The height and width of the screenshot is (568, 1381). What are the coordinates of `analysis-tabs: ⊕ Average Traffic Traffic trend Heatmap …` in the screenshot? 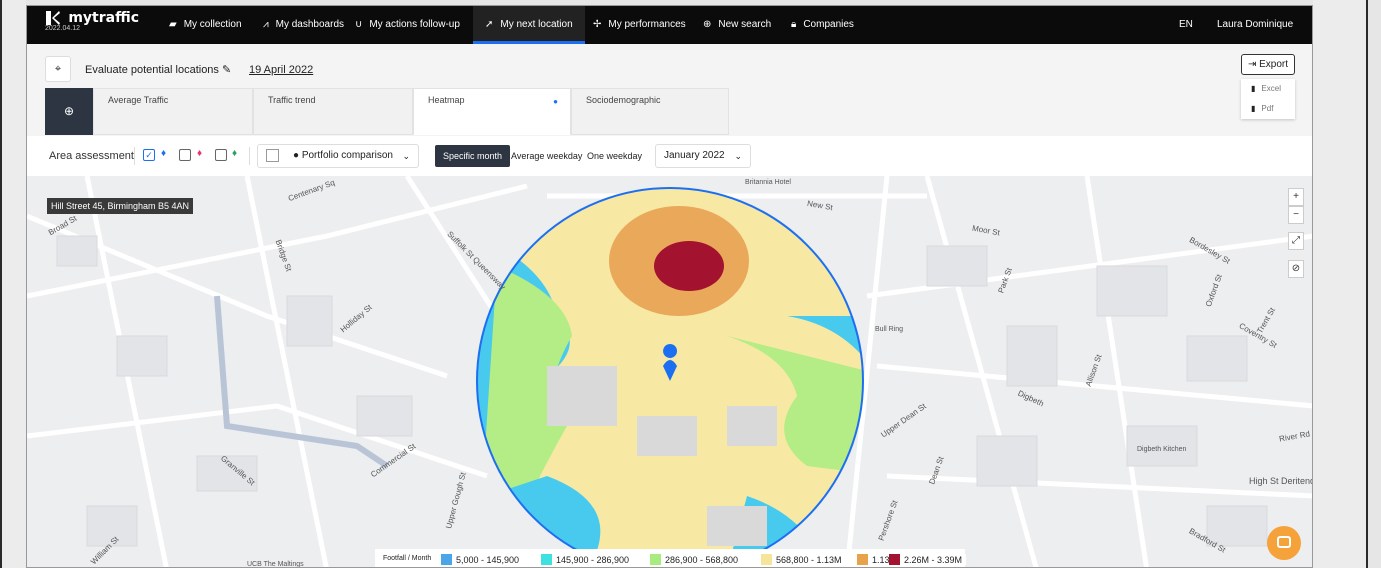 It's located at (669, 112).